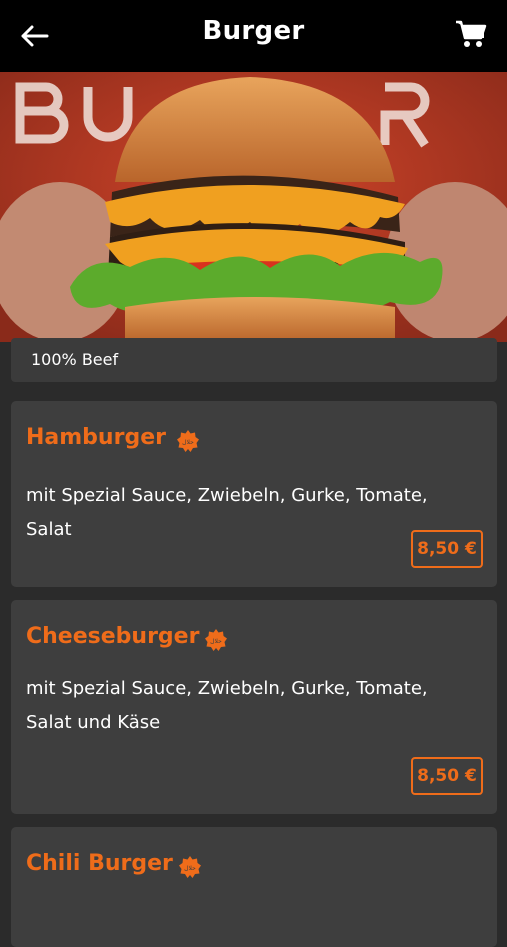 The image size is (507, 947). I want to click on menu-item-card: Chili Burger حلال, so click(254, 887).